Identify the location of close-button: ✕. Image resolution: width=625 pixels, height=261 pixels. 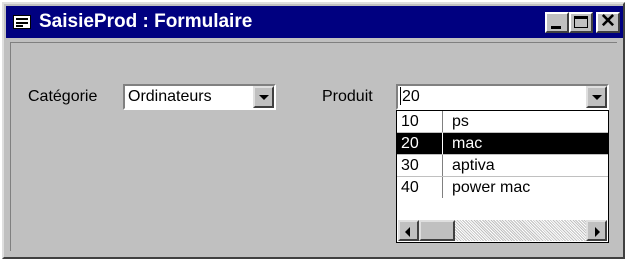
(608, 22).